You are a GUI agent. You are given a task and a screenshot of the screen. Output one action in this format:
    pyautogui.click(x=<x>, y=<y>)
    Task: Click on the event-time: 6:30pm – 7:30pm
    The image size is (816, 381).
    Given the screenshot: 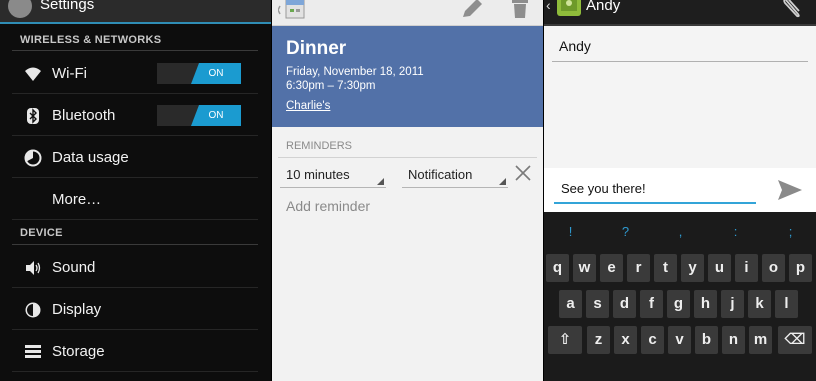 What is the action you would take?
    pyautogui.click(x=331, y=86)
    